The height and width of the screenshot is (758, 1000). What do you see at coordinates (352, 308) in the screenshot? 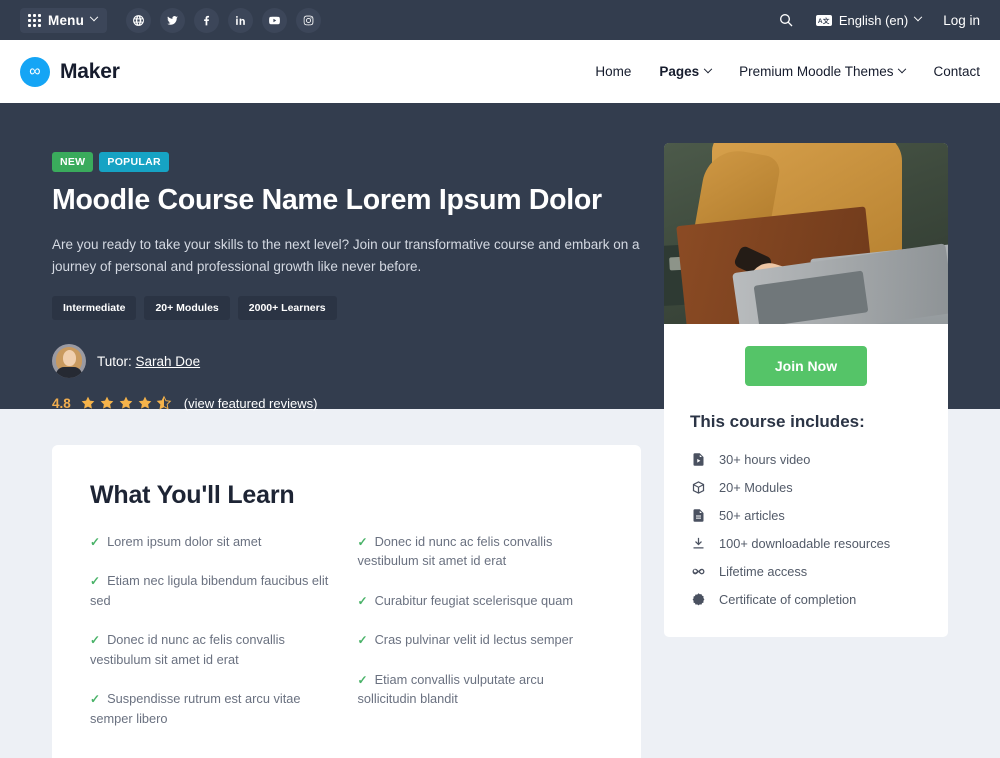
I see `course-meta-tags: Intermediate 20+ Modules 2000+ Learners` at bounding box center [352, 308].